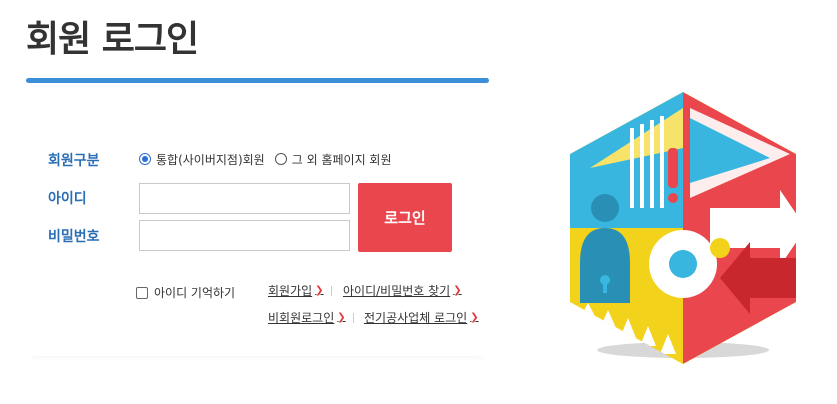  I want to click on guest-login-link: 비회원로그인 ❯, so click(307, 317).